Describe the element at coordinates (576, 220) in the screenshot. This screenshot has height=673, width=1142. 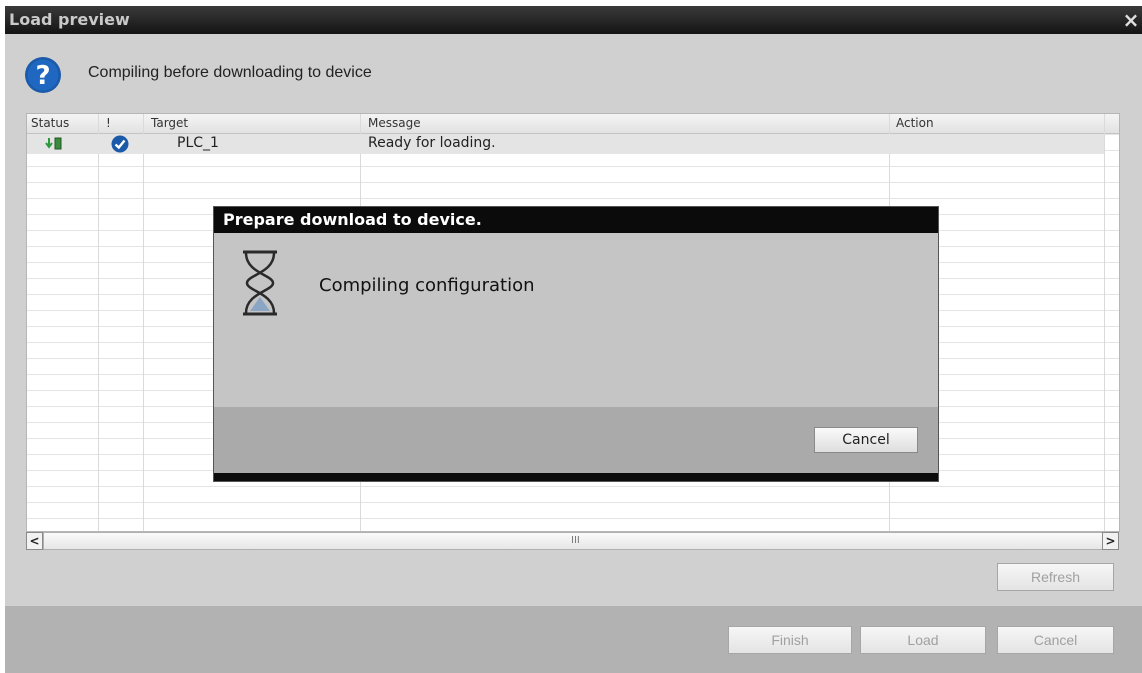
I see `progress-dialog-title-bar: Prepare download to device.` at that location.